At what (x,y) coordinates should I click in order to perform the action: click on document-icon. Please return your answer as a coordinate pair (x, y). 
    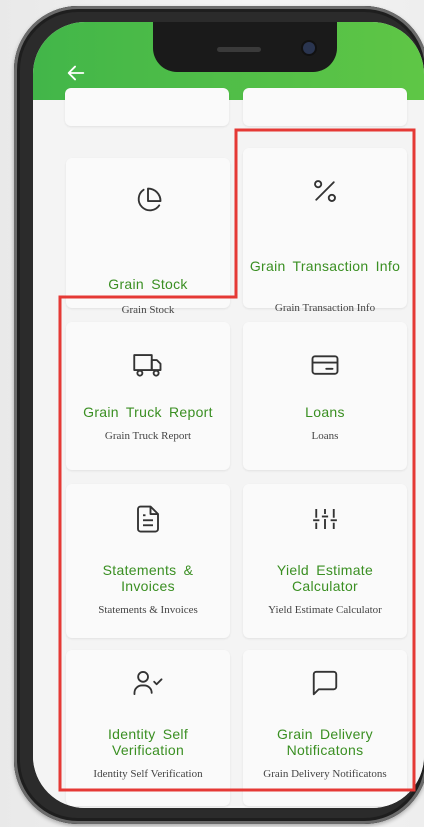
    Looking at the image, I should click on (148, 519).